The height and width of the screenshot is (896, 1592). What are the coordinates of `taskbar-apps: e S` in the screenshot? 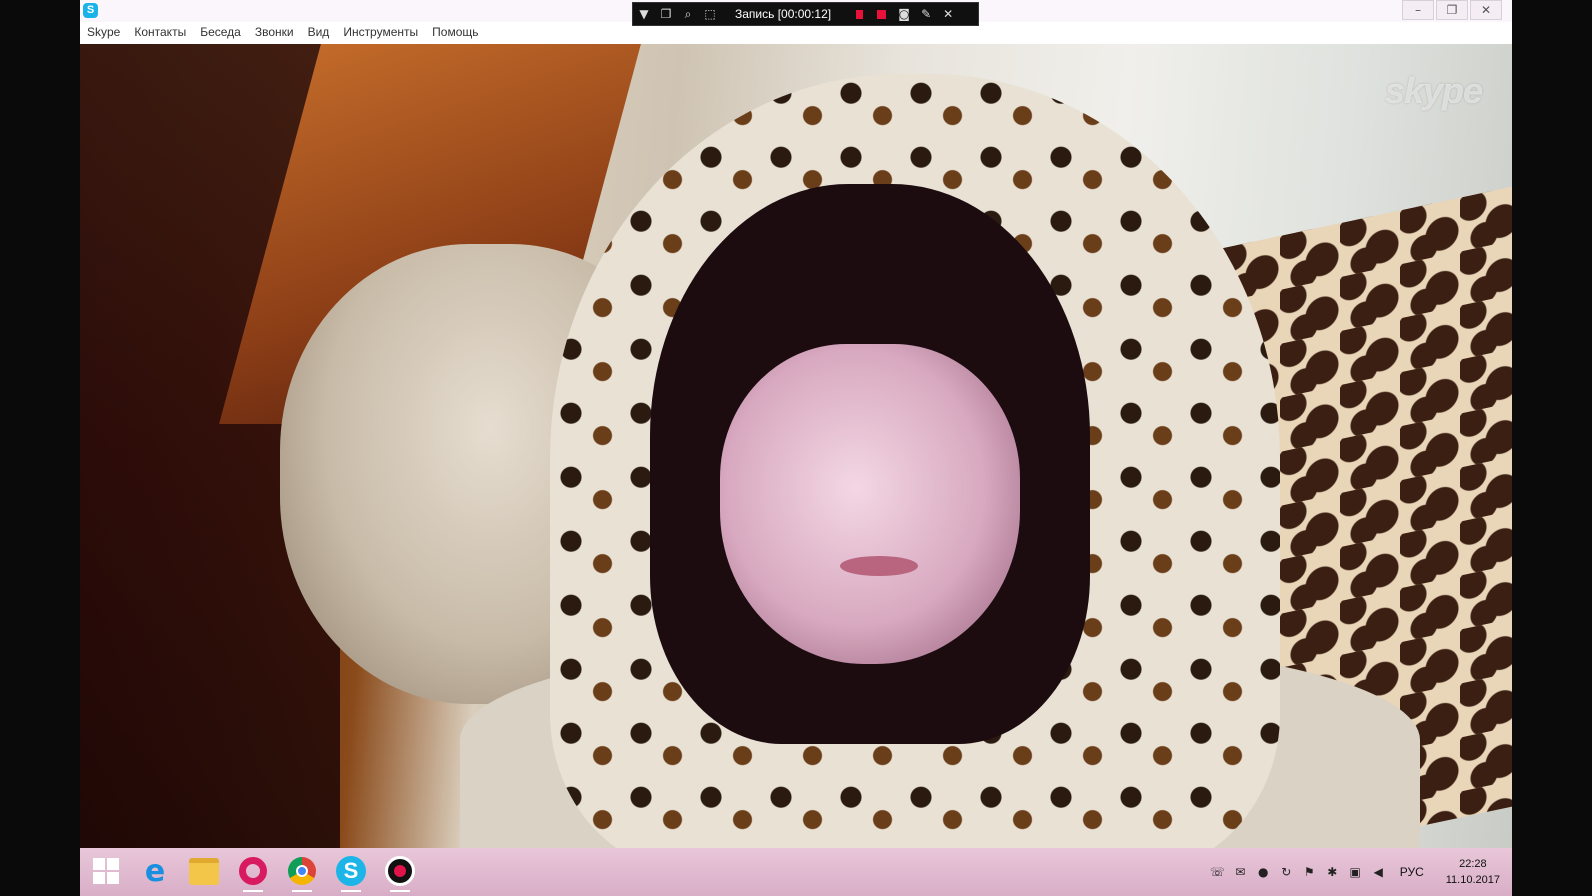 It's located at (253, 872).